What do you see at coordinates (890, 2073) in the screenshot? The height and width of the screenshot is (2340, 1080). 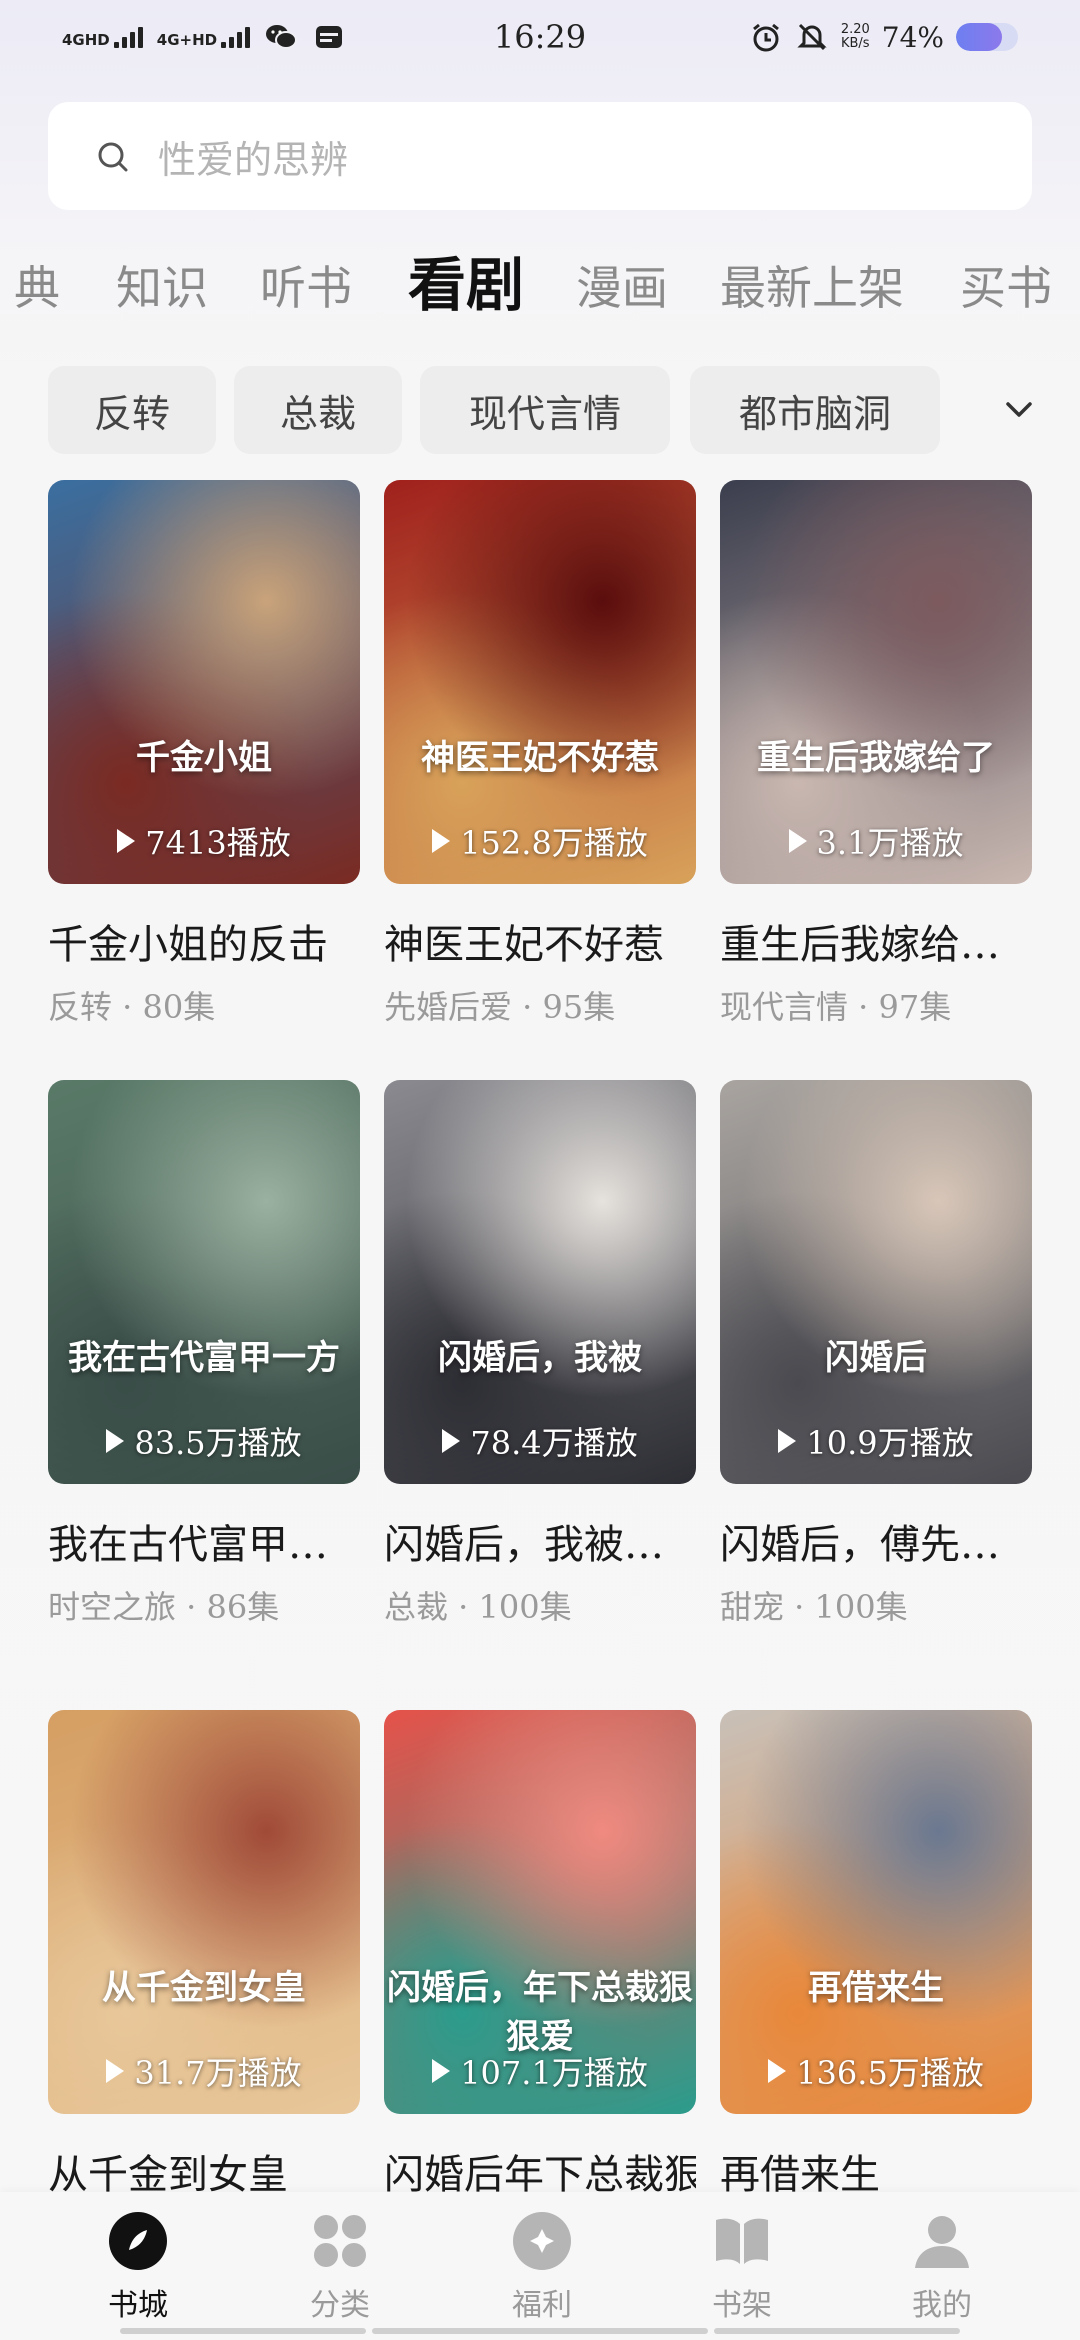 I see `play-count-text: 136.5万播放` at bounding box center [890, 2073].